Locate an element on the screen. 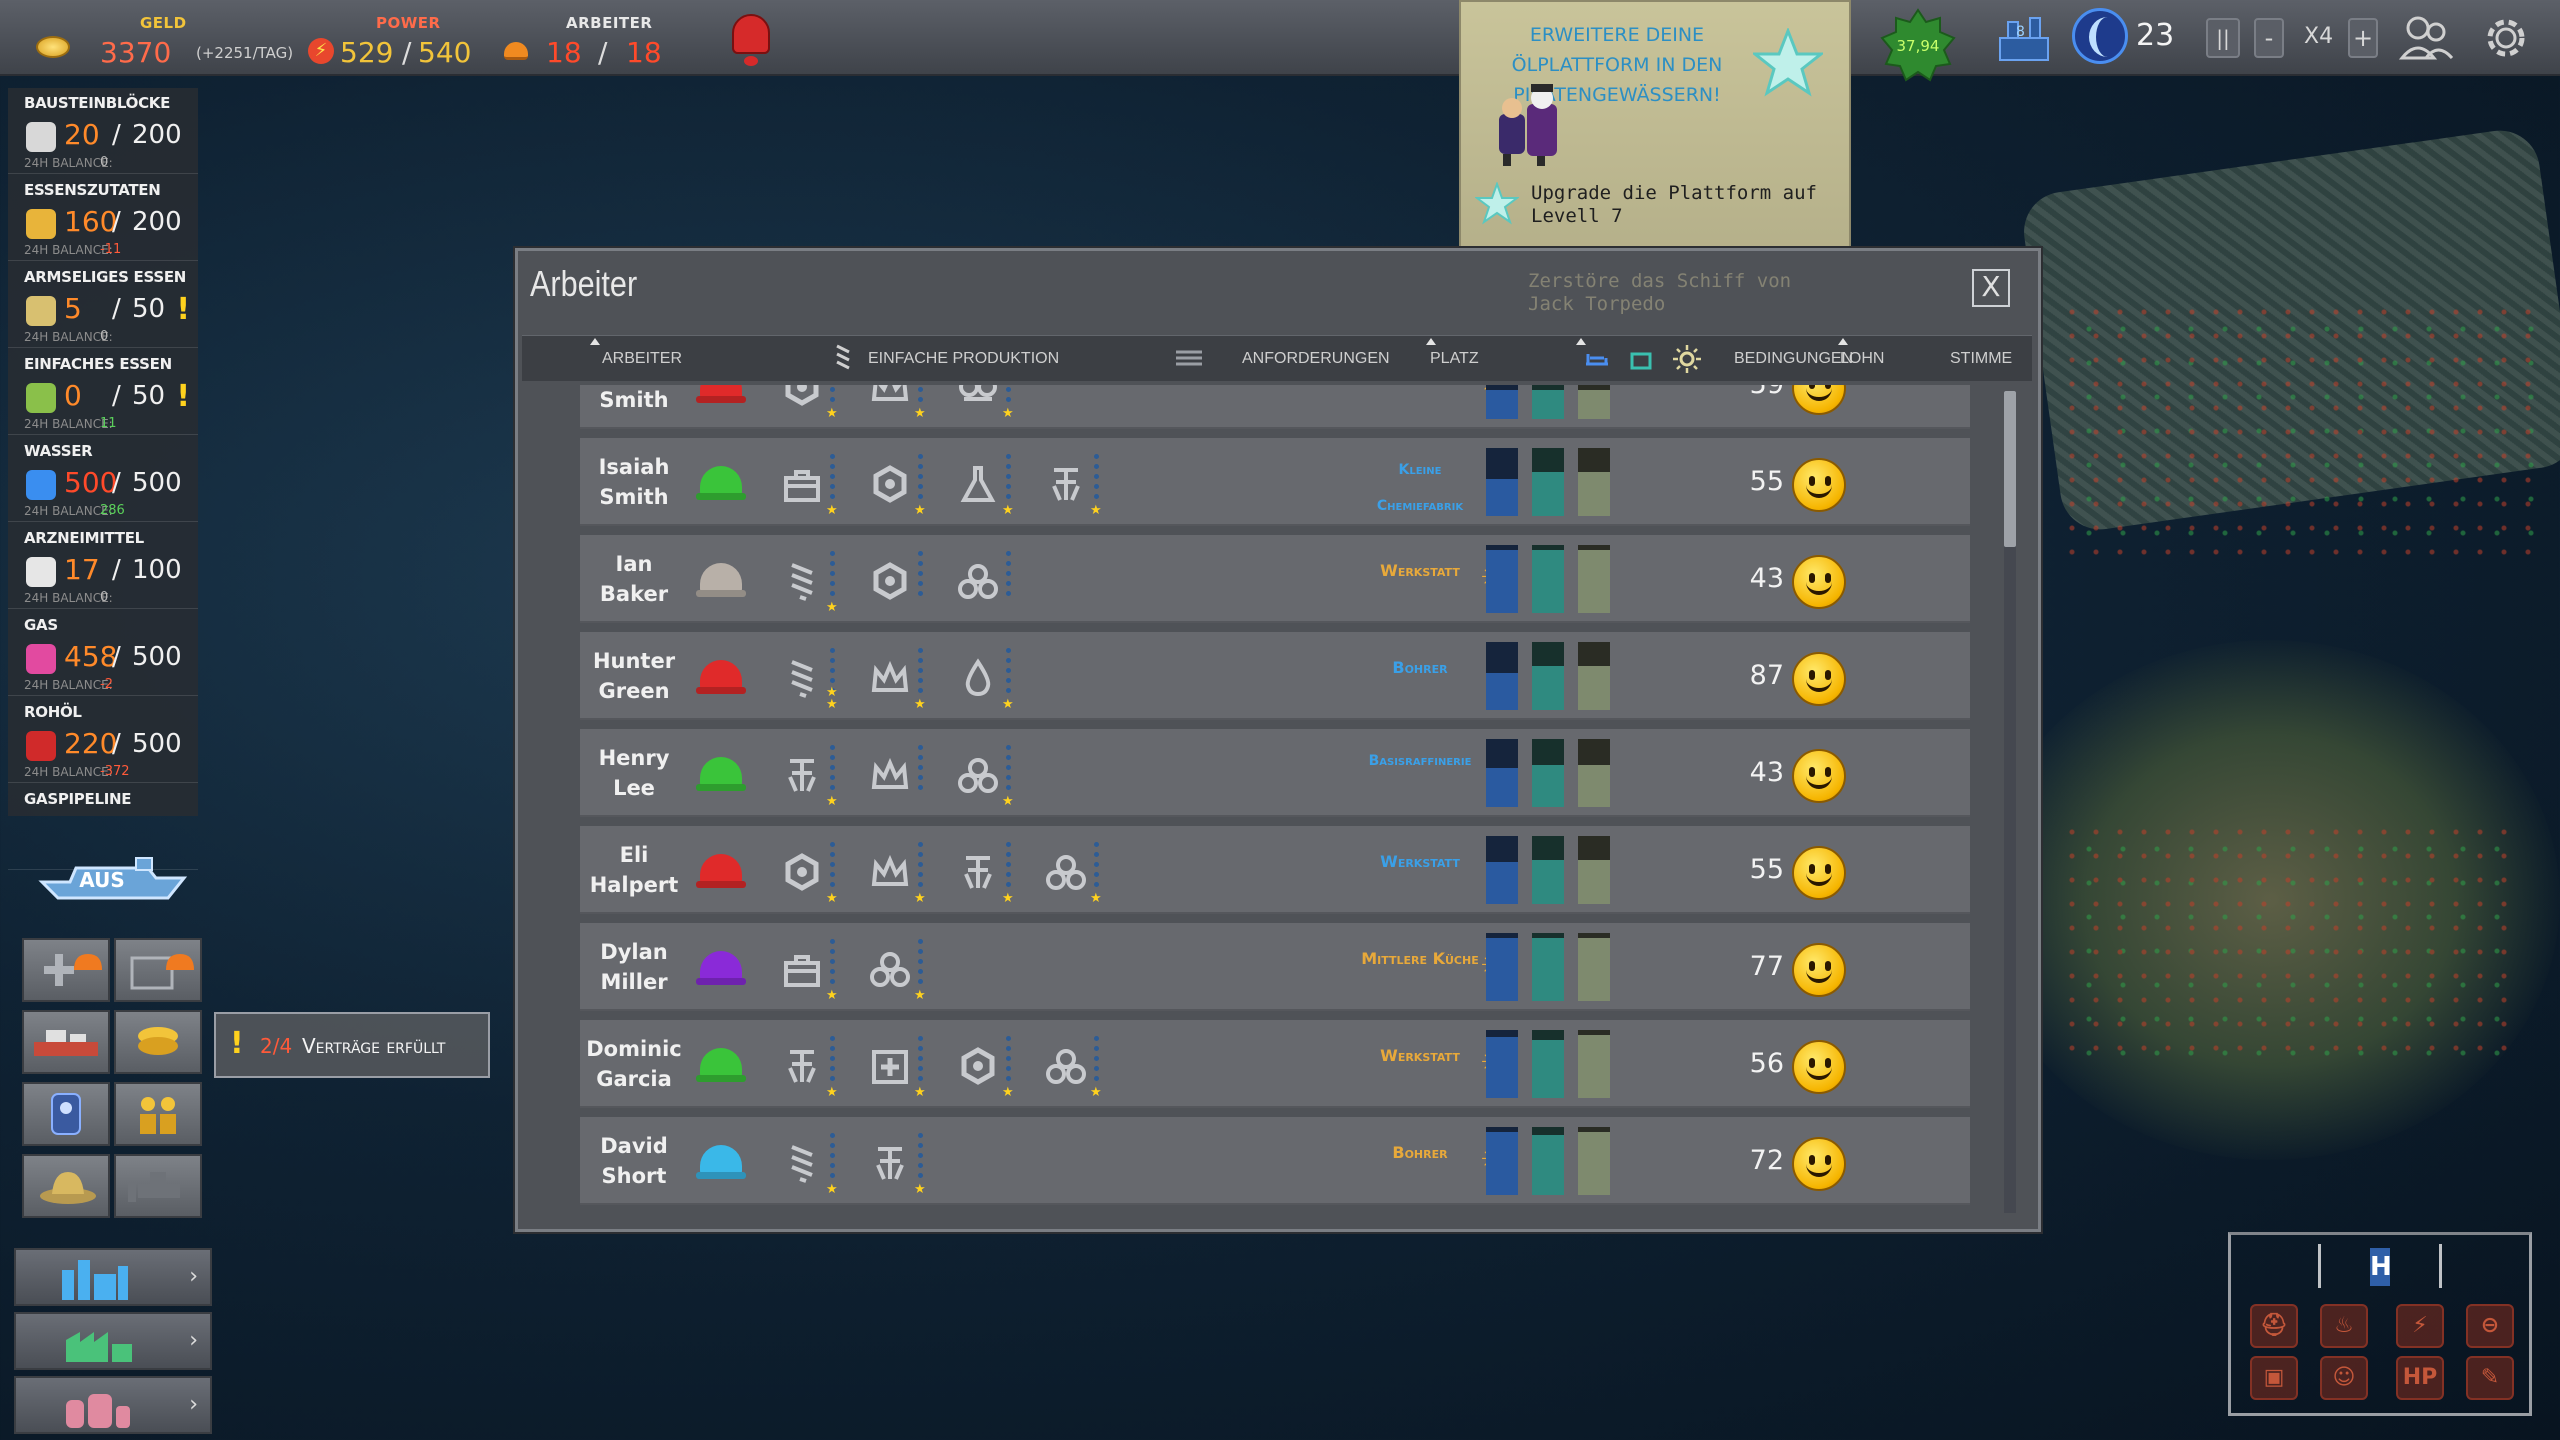 Image resolution: width=2560 pixels, height=1440 pixels. gear-icon is located at coordinates (2506, 38).